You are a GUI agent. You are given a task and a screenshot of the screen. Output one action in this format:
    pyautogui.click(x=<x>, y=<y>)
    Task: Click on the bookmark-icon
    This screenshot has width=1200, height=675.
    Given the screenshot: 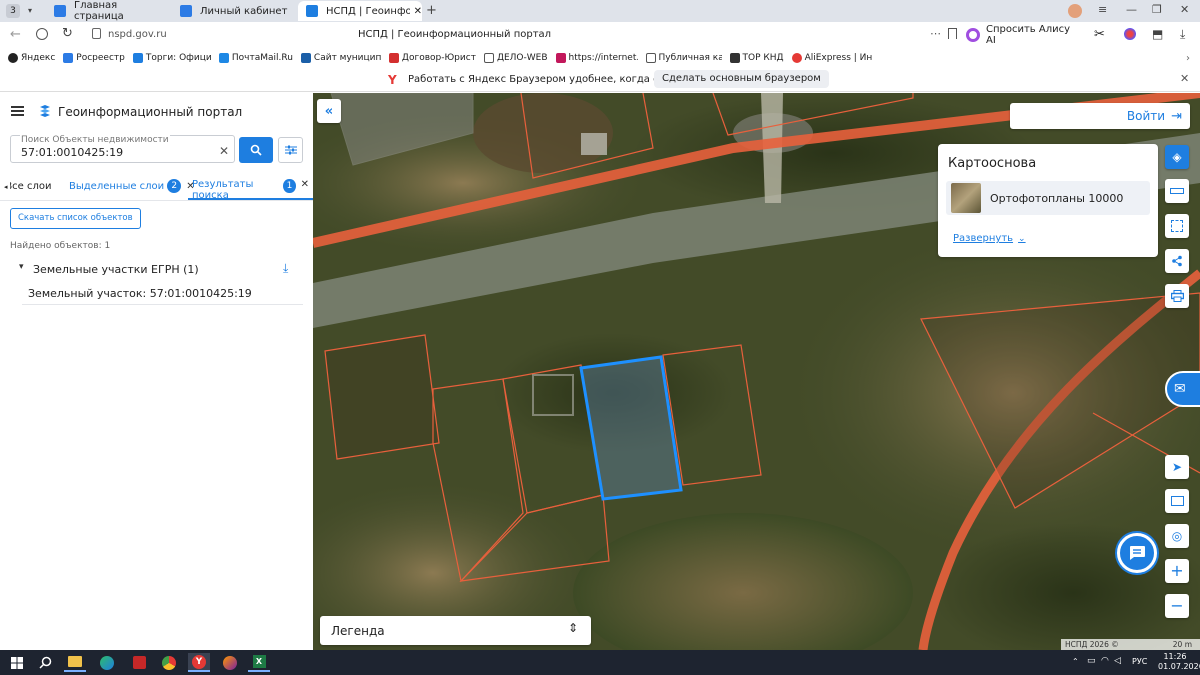 What is the action you would take?
    pyautogui.click(x=952, y=33)
    